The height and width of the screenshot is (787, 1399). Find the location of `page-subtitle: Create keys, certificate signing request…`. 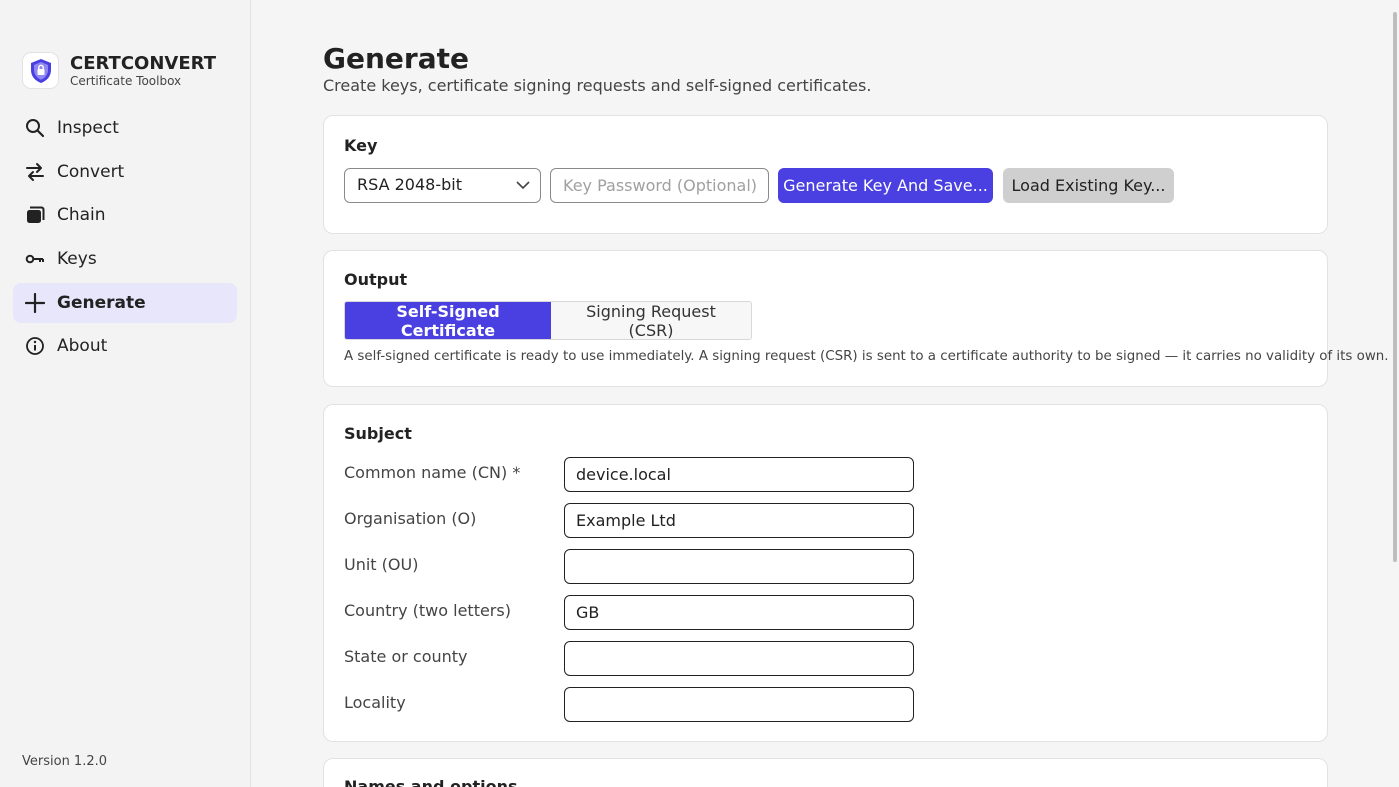

page-subtitle: Create keys, certificate signing request… is located at coordinates (597, 85).